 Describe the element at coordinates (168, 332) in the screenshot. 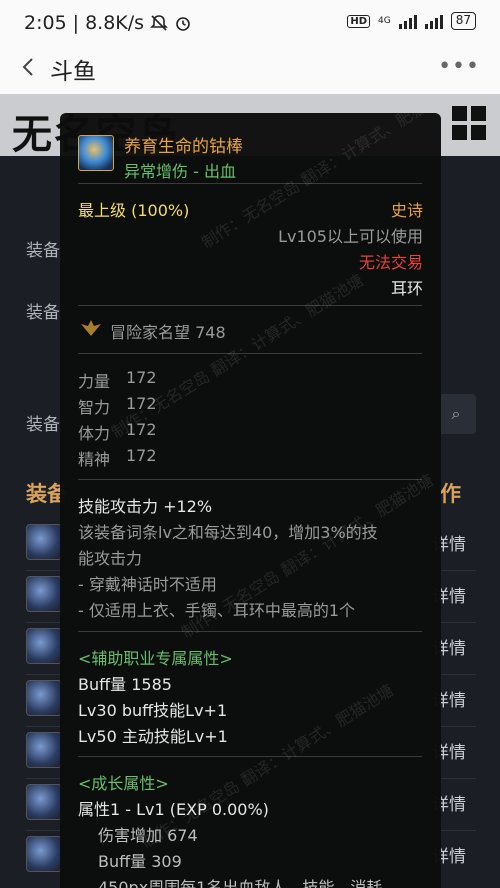

I see `reputation: 冒险家名望 748` at that location.